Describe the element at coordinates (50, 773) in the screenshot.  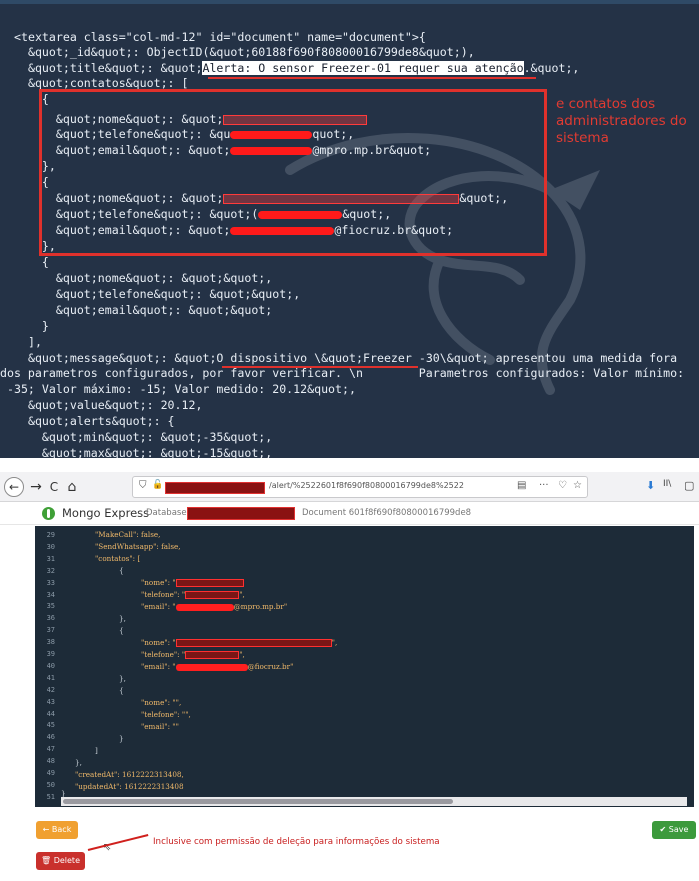
I see `line-number: 49` at that location.